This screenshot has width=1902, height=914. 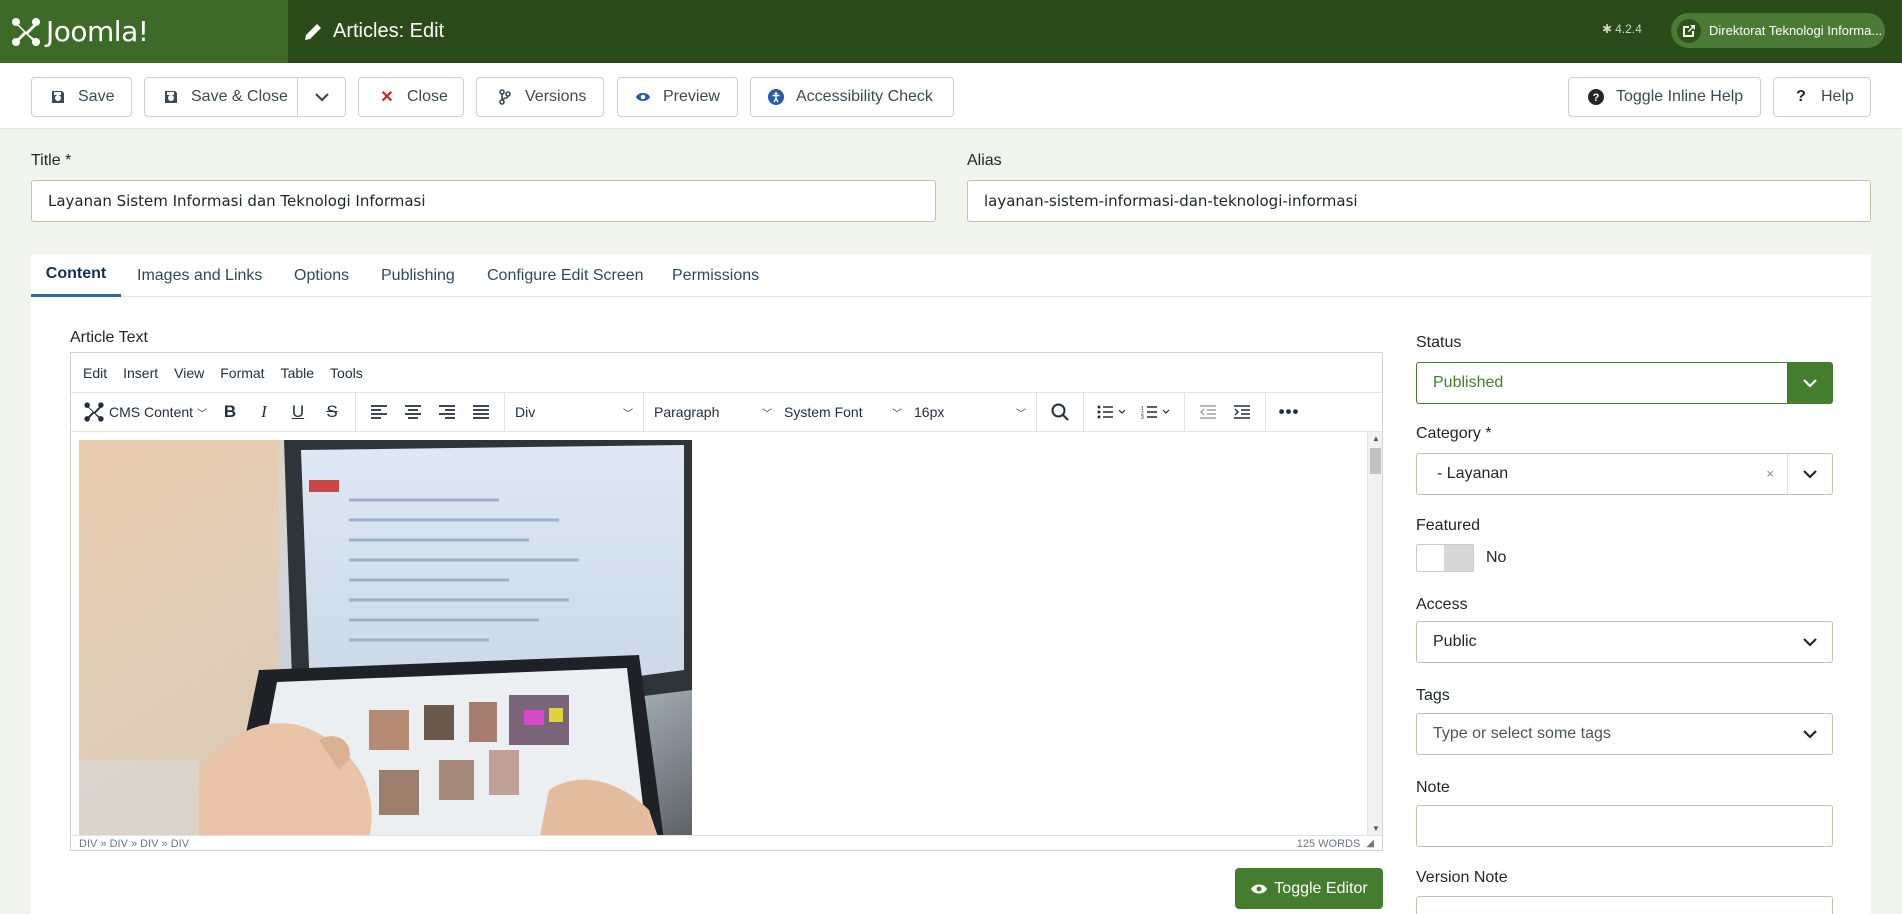 What do you see at coordinates (81, 97) in the screenshot?
I see `save-button: Save` at bounding box center [81, 97].